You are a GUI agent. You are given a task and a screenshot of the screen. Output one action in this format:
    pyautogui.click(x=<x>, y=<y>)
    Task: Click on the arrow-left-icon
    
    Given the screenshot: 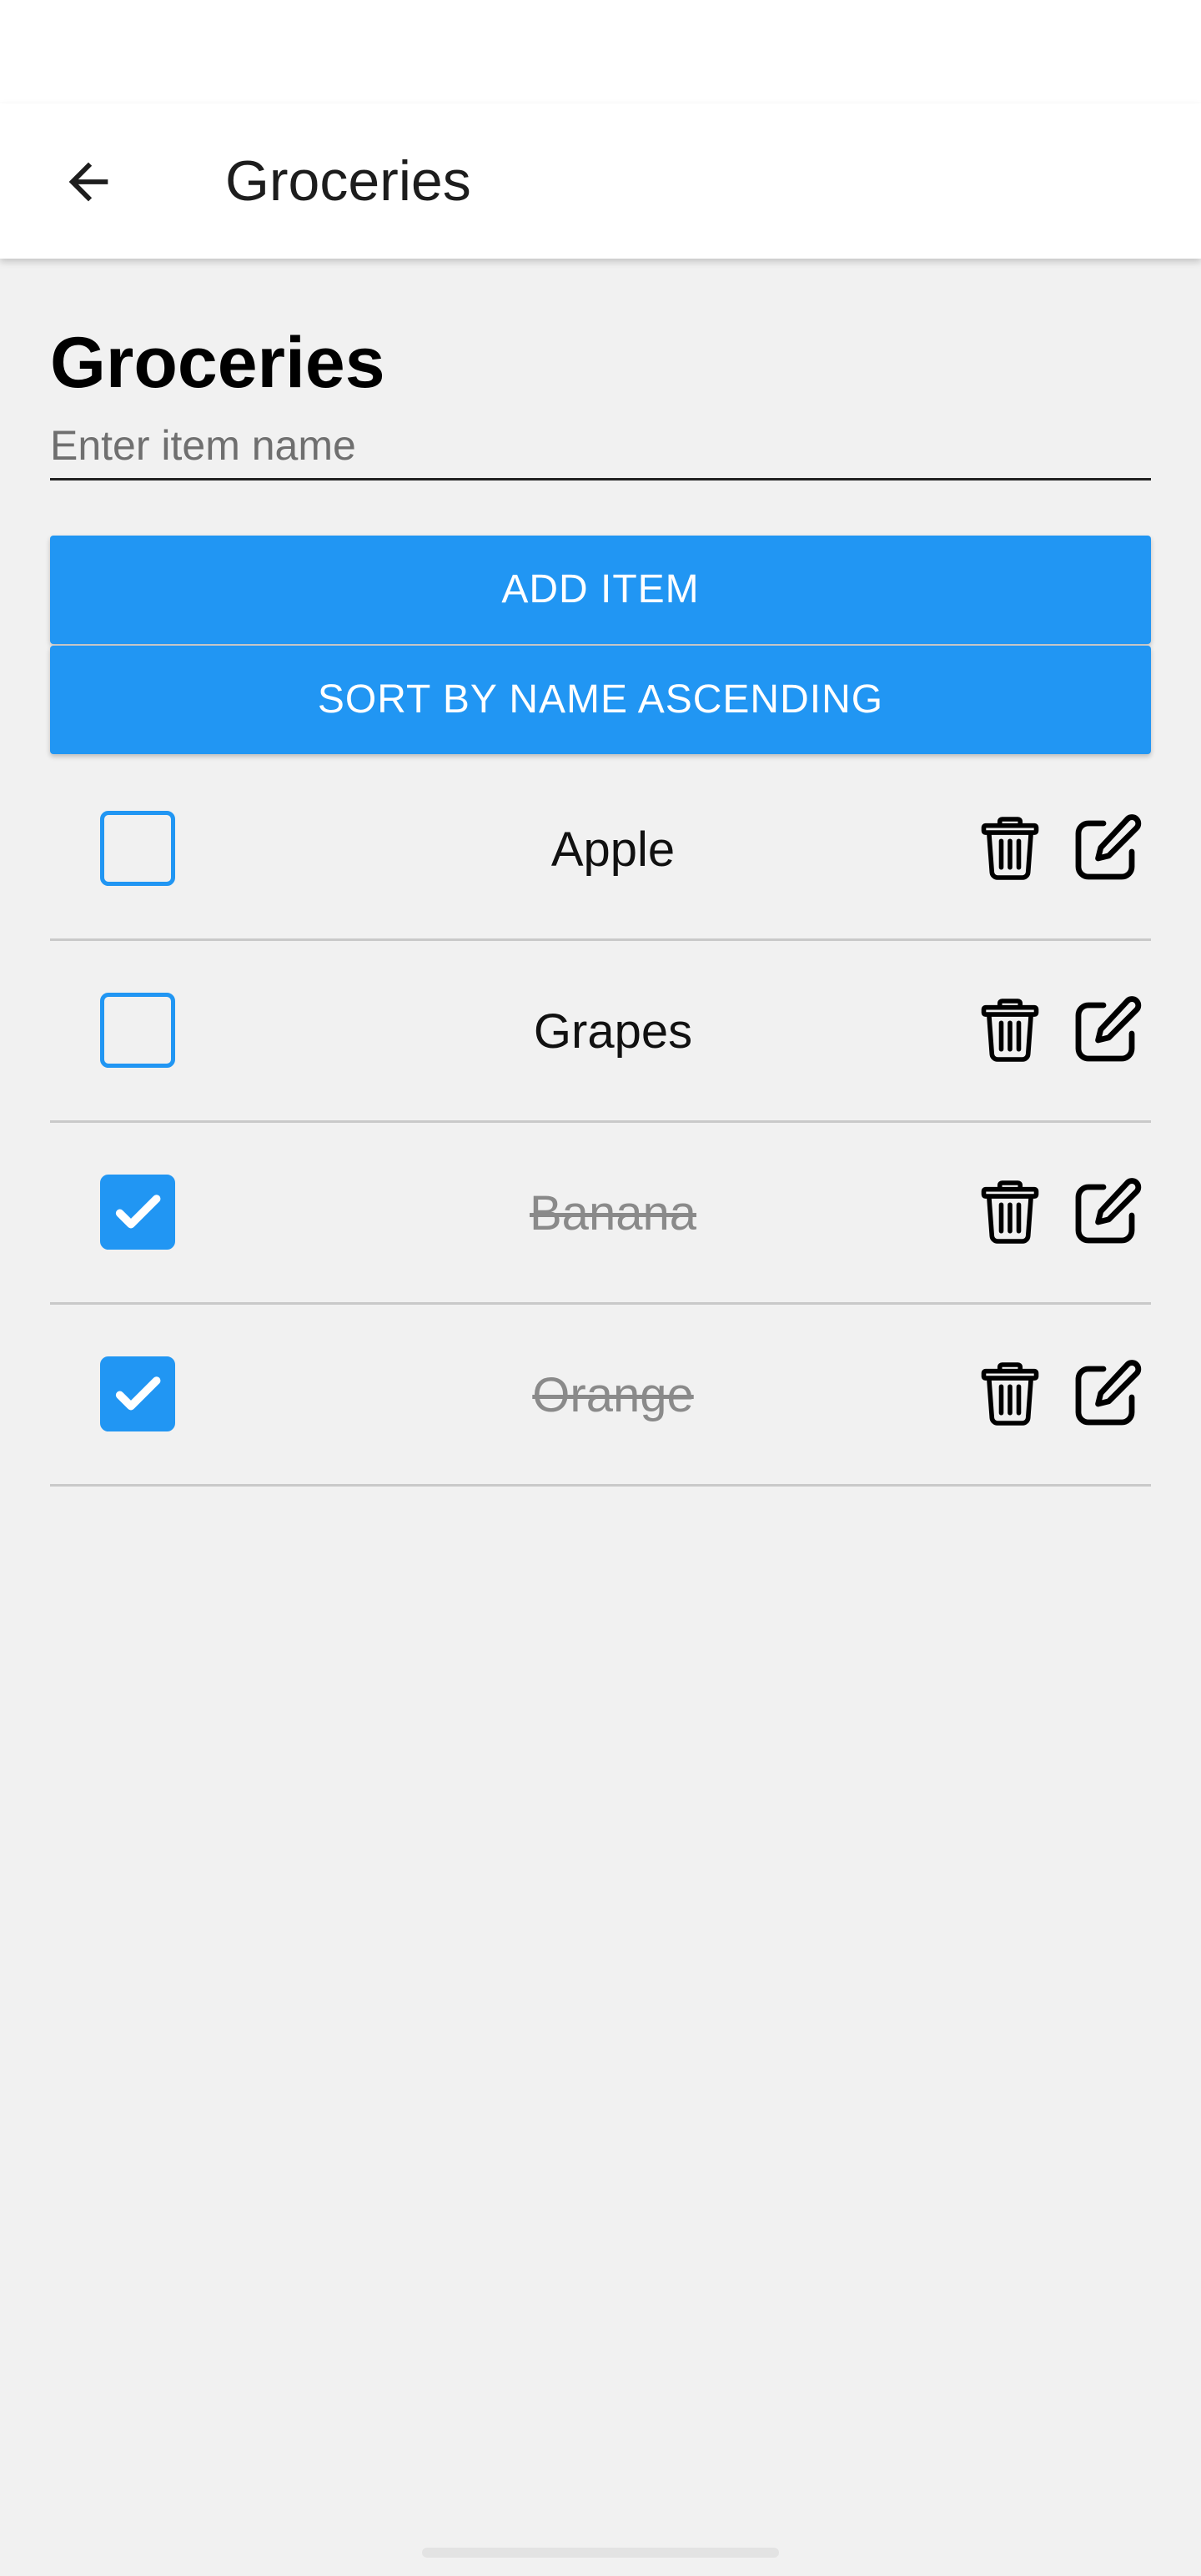 What is the action you would take?
    pyautogui.click(x=88, y=182)
    